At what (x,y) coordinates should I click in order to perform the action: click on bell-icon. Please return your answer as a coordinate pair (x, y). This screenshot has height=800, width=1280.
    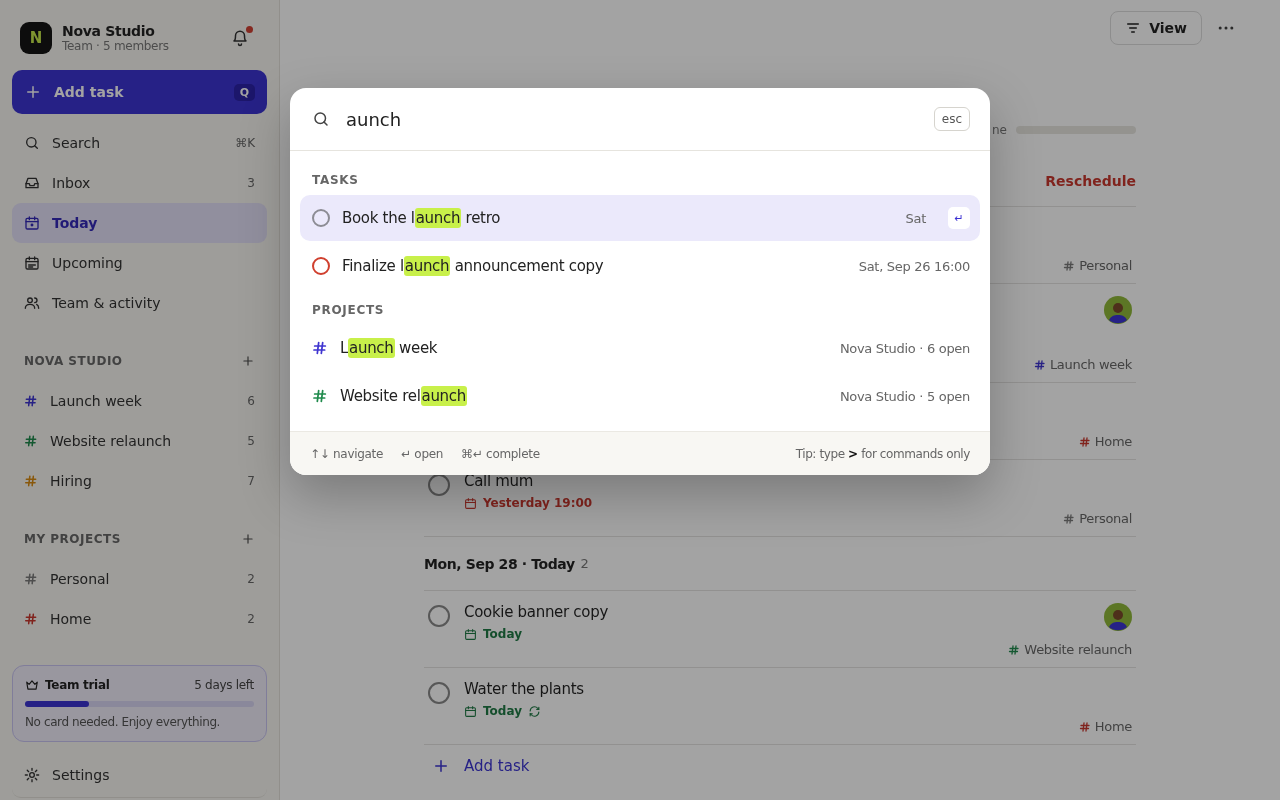
    Looking at the image, I should click on (240, 38).